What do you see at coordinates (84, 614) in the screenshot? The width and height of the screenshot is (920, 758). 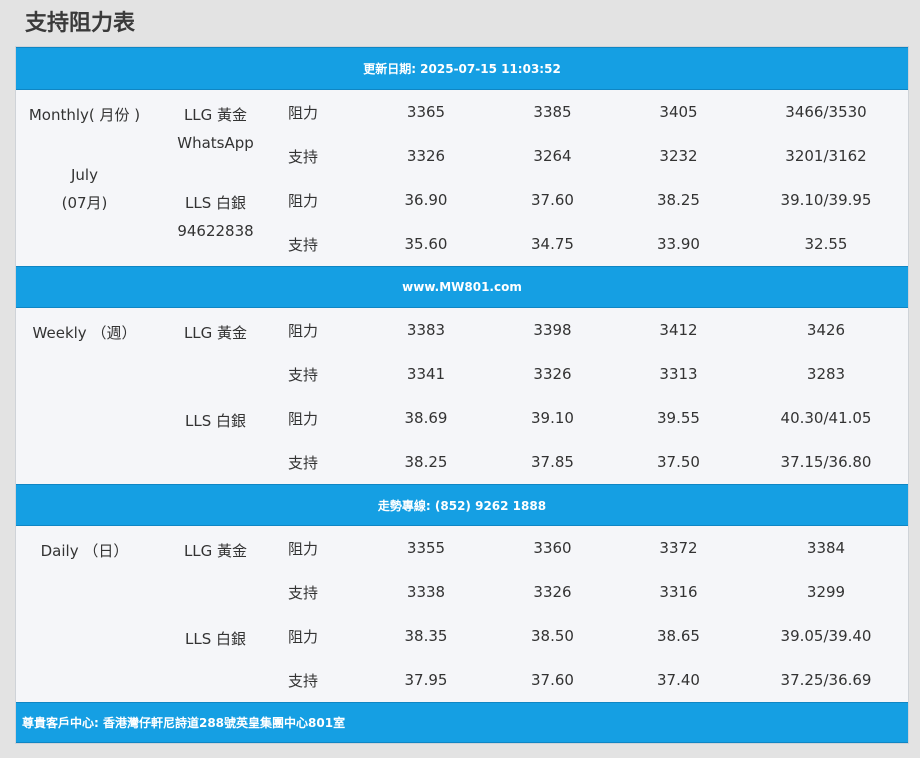 I see `period-label: Daily （日）` at bounding box center [84, 614].